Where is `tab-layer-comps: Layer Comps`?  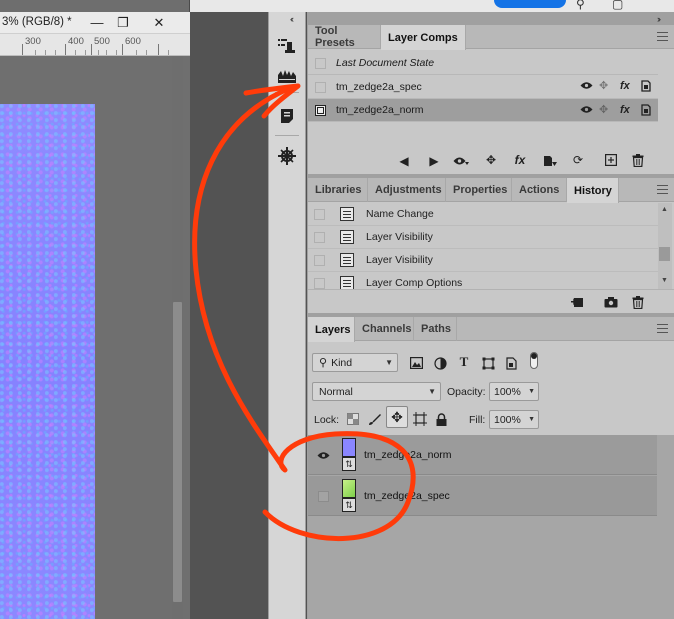 tab-layer-comps: Layer Comps is located at coordinates (423, 37).